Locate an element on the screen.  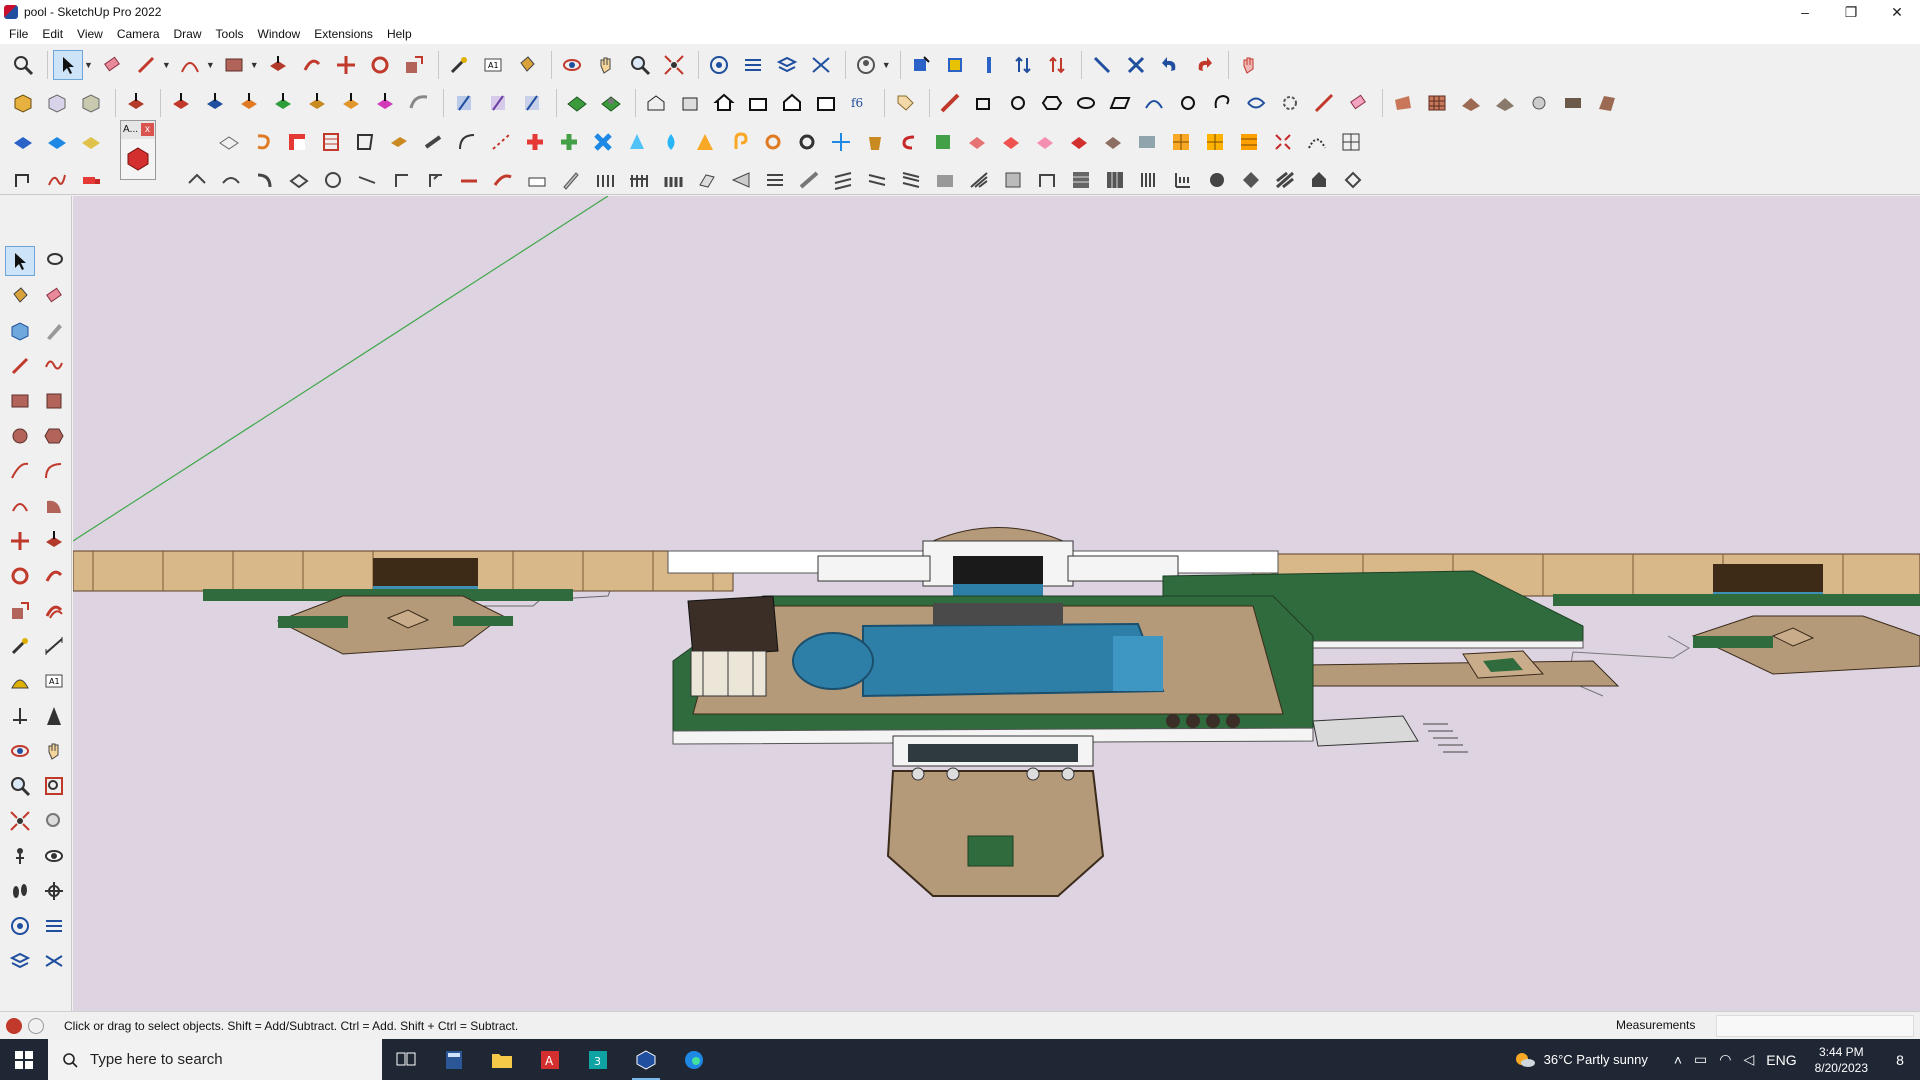
redo-icon is located at coordinates (1204, 65).